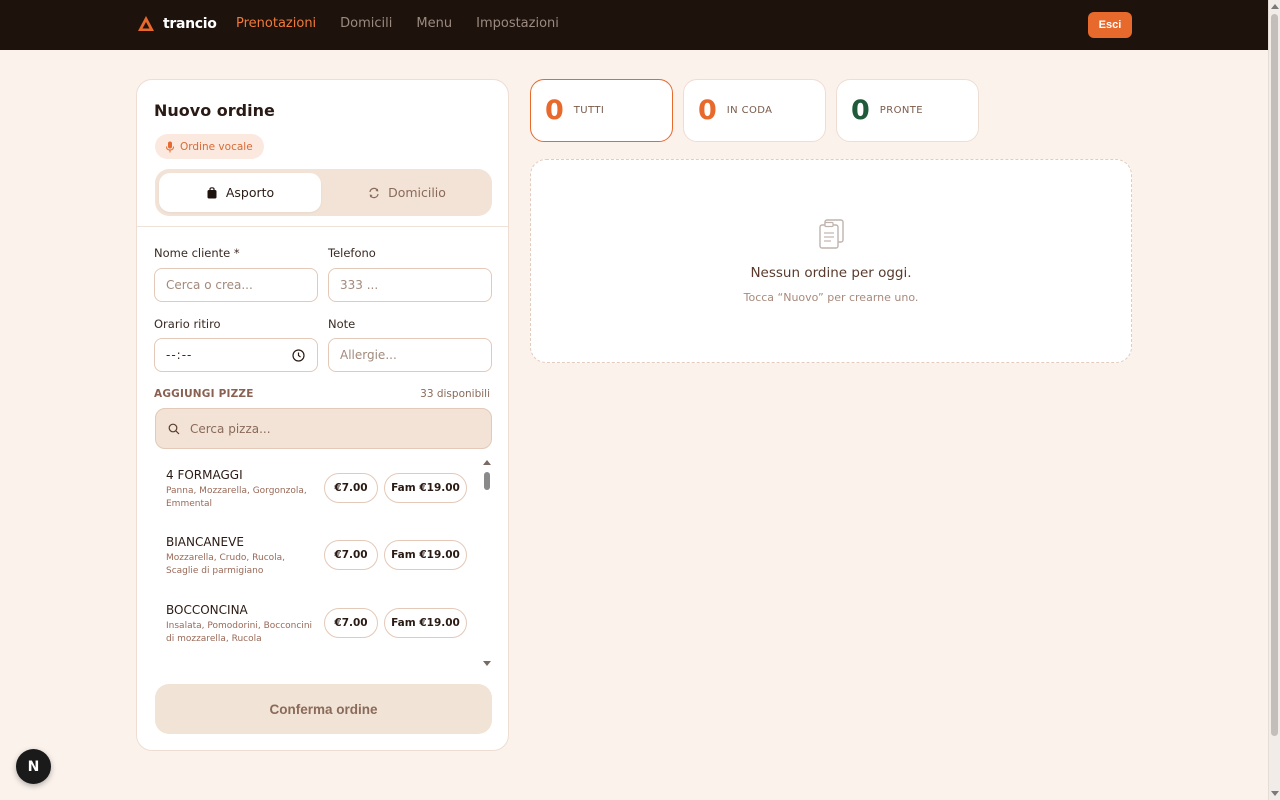 This screenshot has height=800, width=1280. I want to click on panel-title: Nuovo ordine, so click(214, 110).